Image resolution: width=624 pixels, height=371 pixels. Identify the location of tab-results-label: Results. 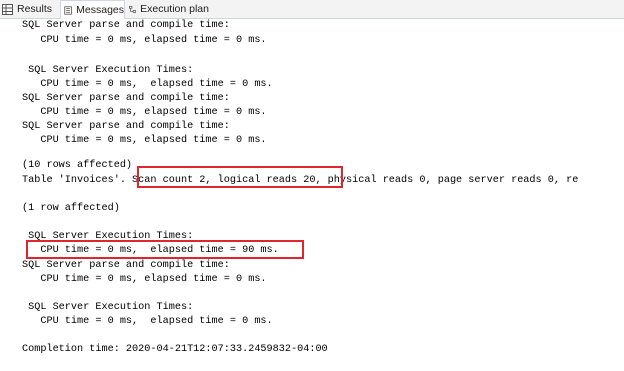
(35, 9).